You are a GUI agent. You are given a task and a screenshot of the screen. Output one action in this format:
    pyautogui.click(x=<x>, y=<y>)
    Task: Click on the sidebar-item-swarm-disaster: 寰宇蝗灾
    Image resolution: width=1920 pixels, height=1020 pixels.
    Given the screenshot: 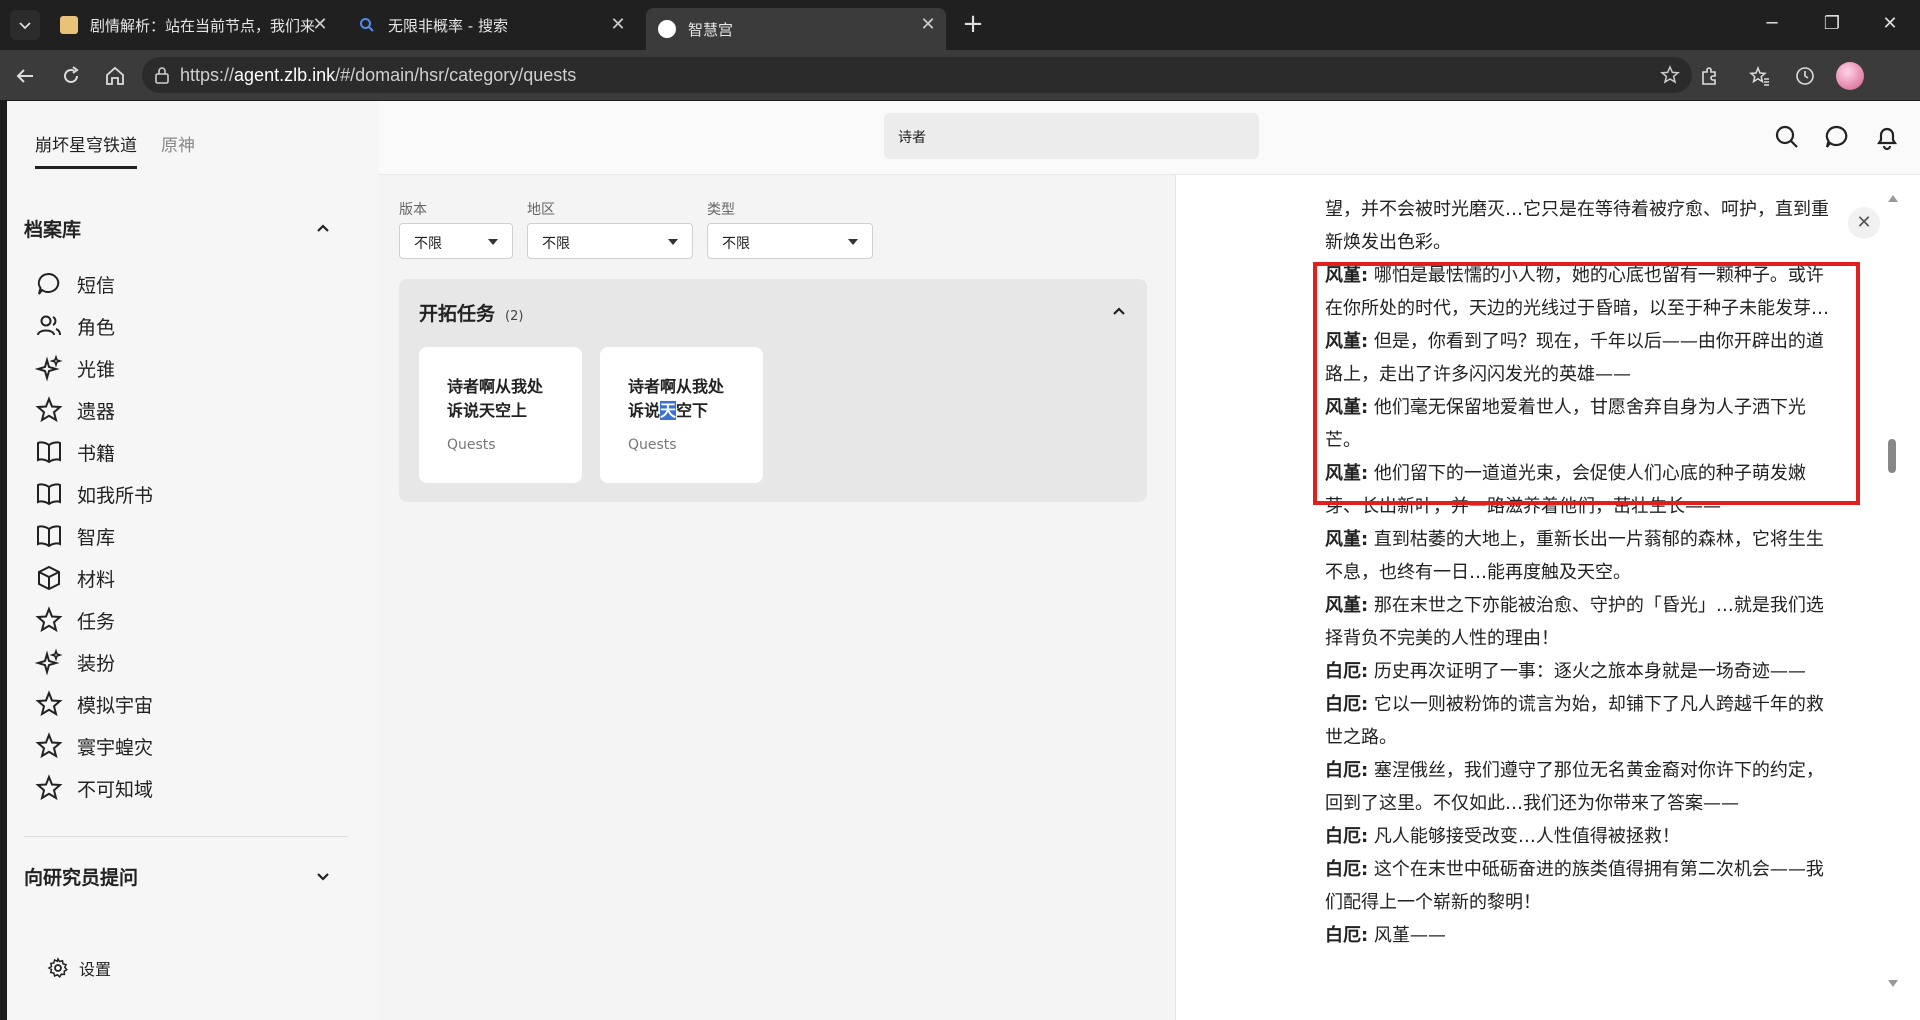 What is the action you would take?
    pyautogui.click(x=190, y=746)
    